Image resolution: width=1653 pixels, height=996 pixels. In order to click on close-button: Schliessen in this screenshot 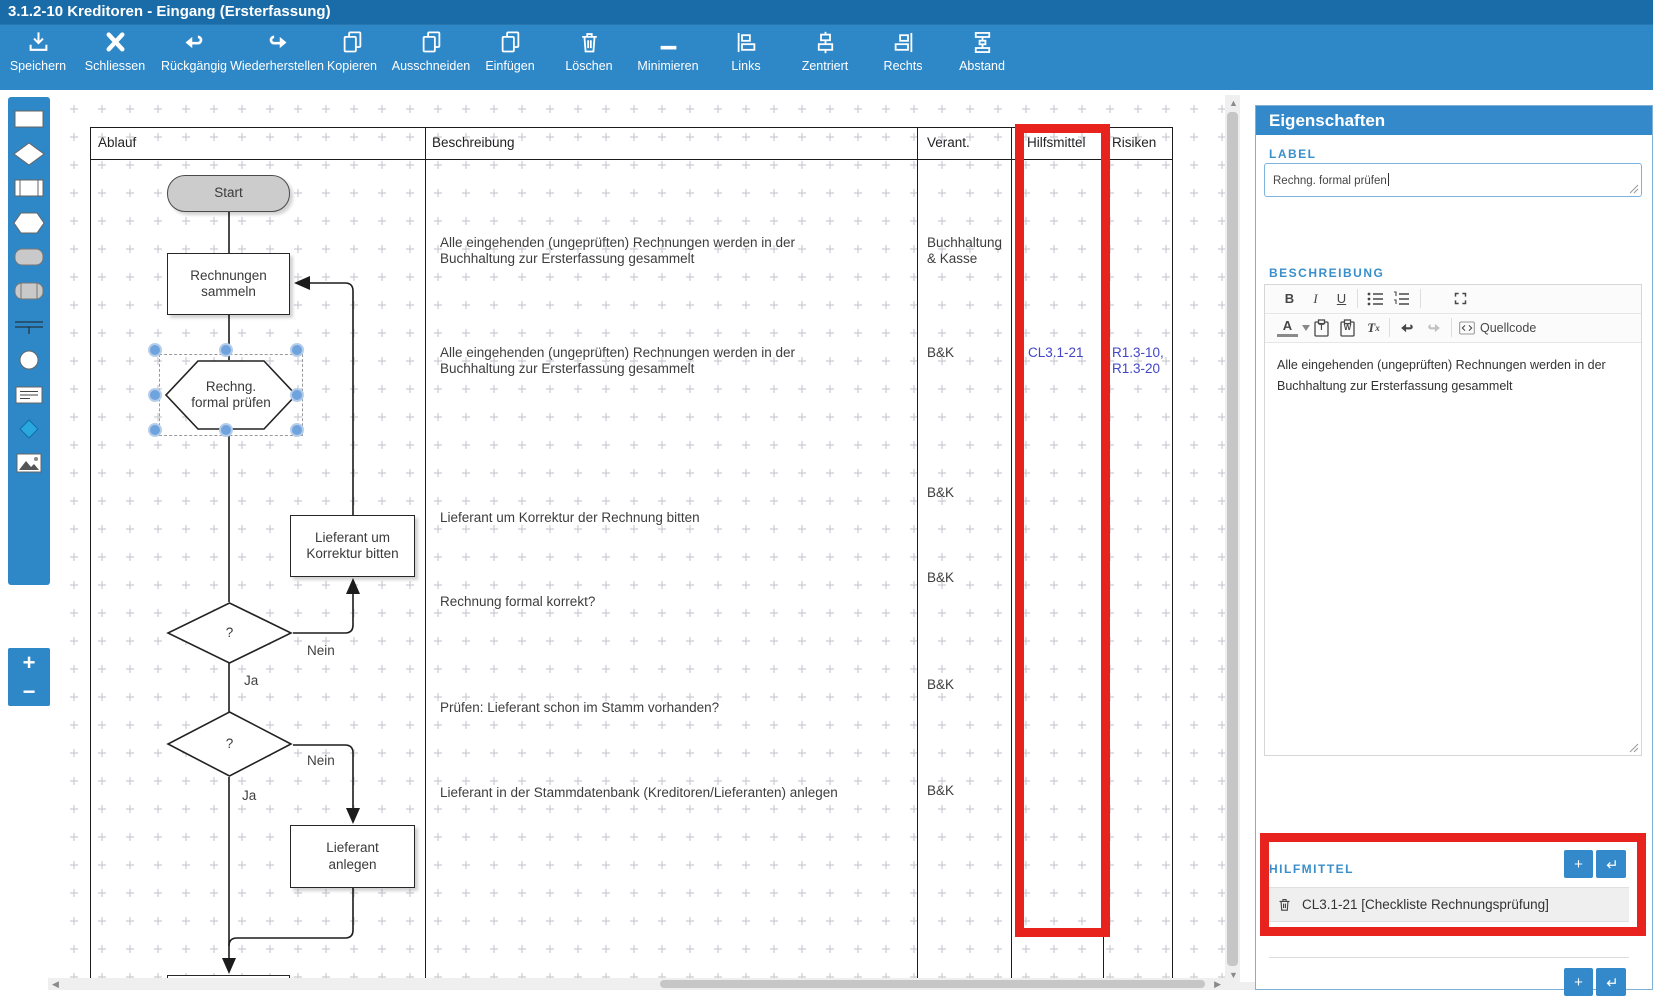, I will do `click(115, 51)`.